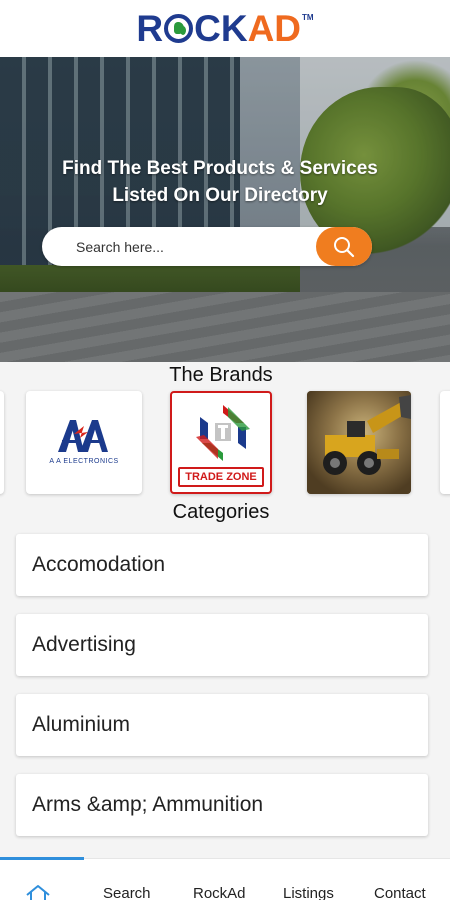 The width and height of the screenshot is (450, 900). What do you see at coordinates (274, 28) in the screenshot?
I see `logo-letters-ad: AD` at bounding box center [274, 28].